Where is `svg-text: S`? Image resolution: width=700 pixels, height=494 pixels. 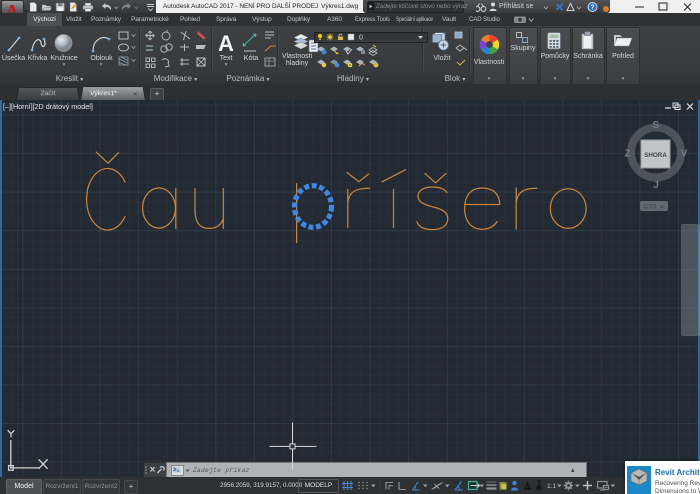
svg-text: S is located at coordinates (656, 125).